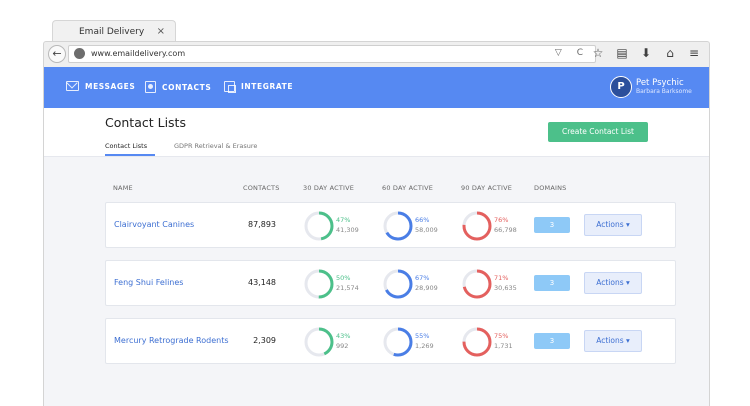 The width and height of the screenshot is (750, 406). Describe the element at coordinates (486, 188) in the screenshot. I see `column-header-90-day: 90 DAY ACTIVE` at that location.